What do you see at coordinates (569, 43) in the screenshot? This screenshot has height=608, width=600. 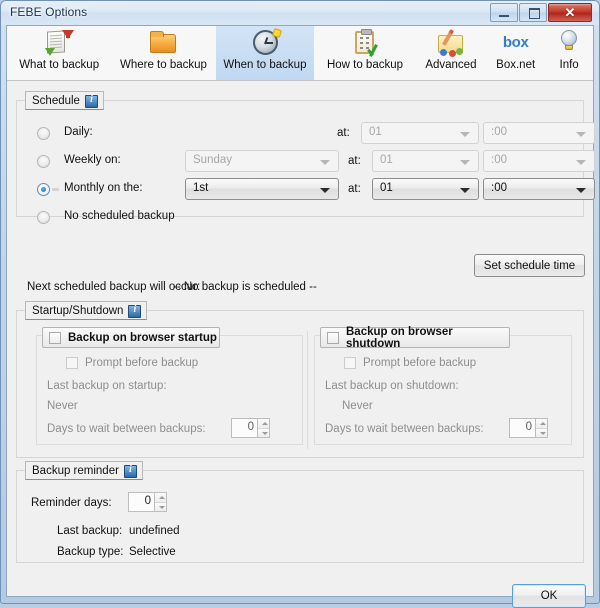 I see `lightbulb-icon` at bounding box center [569, 43].